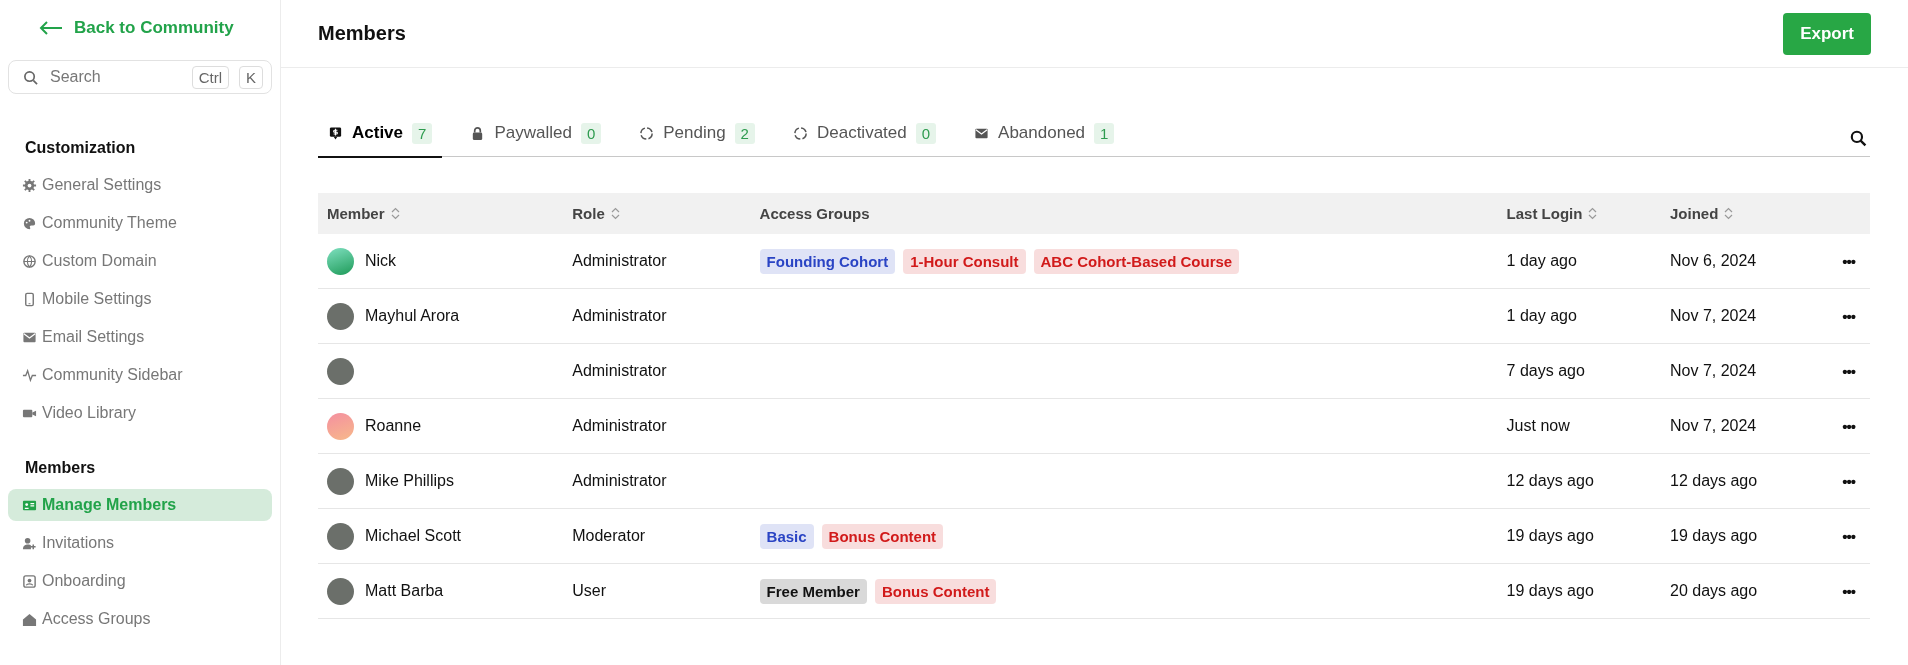 The image size is (1908, 665). Describe the element at coordinates (29, 185) in the screenshot. I see `gear-icon` at that location.